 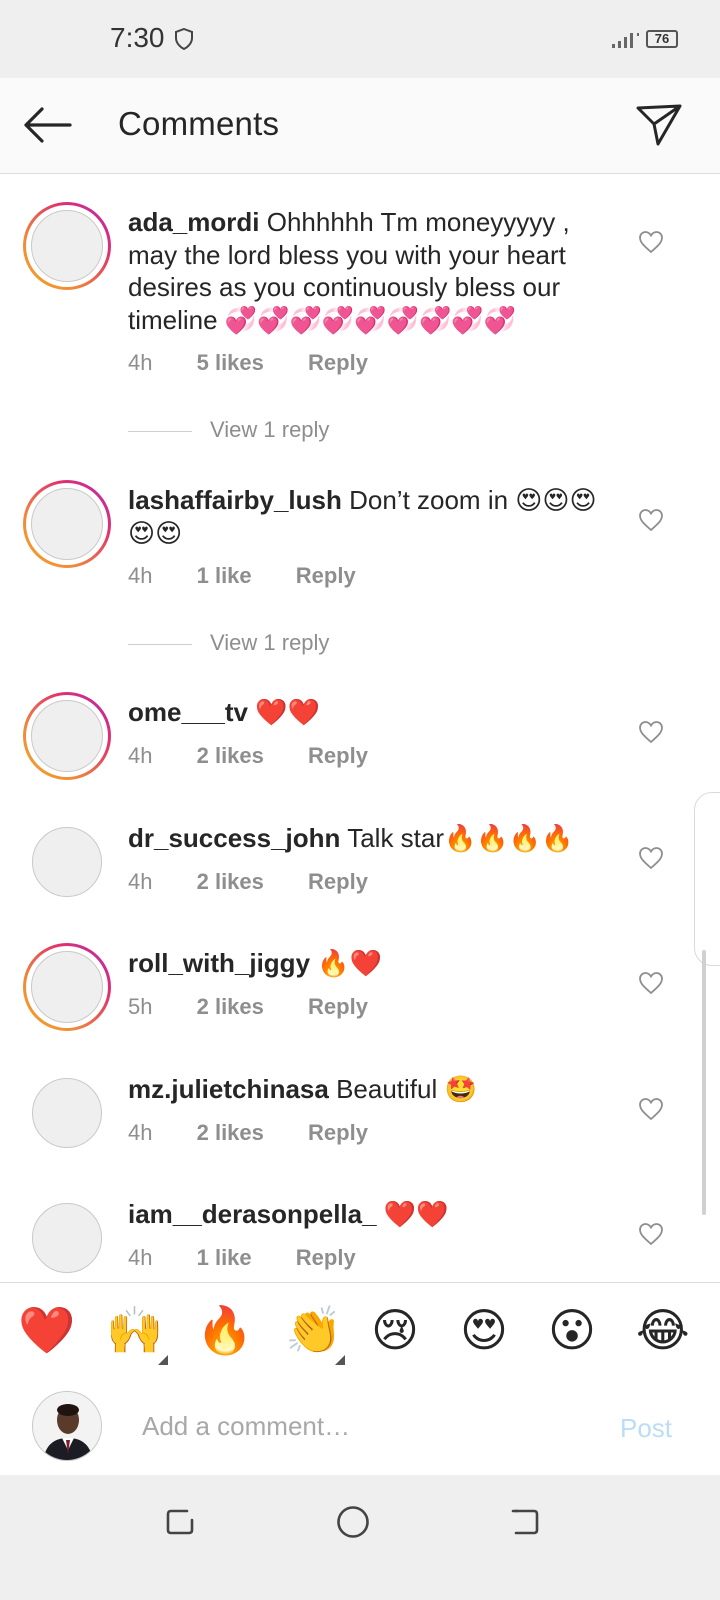 What do you see at coordinates (219, 963) in the screenshot?
I see `comment-username: roll_with_jiggy` at bounding box center [219, 963].